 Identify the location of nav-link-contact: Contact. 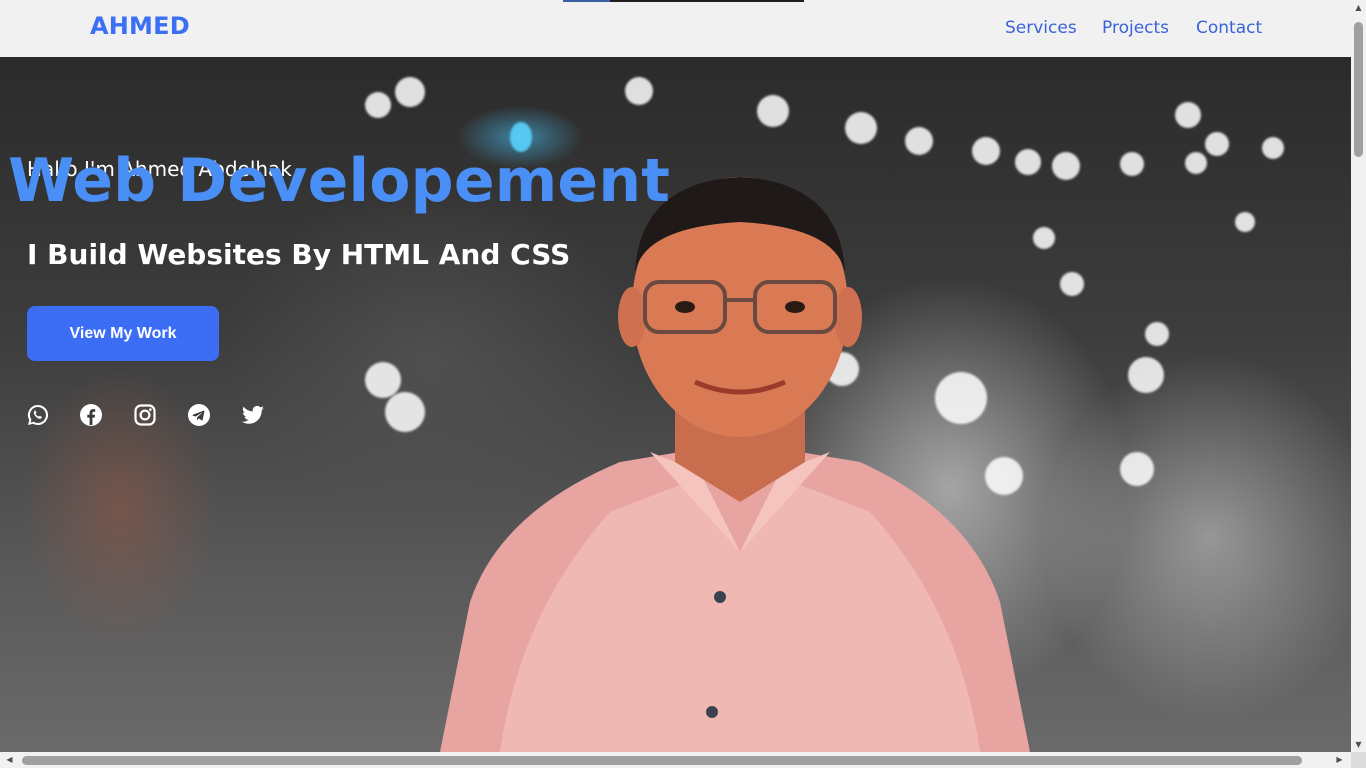
(1229, 28).